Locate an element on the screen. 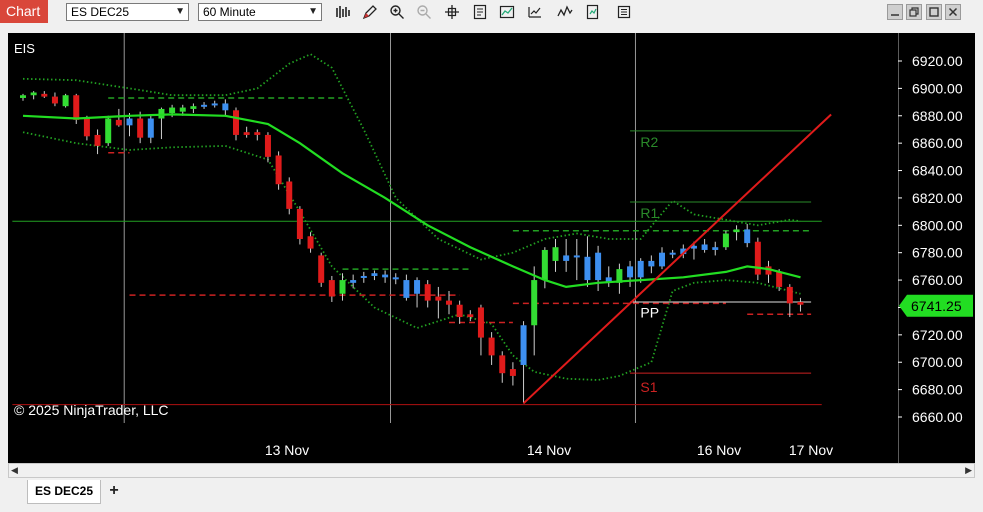 This screenshot has height=512, width=983. add-tab-button: + is located at coordinates (114, 491).